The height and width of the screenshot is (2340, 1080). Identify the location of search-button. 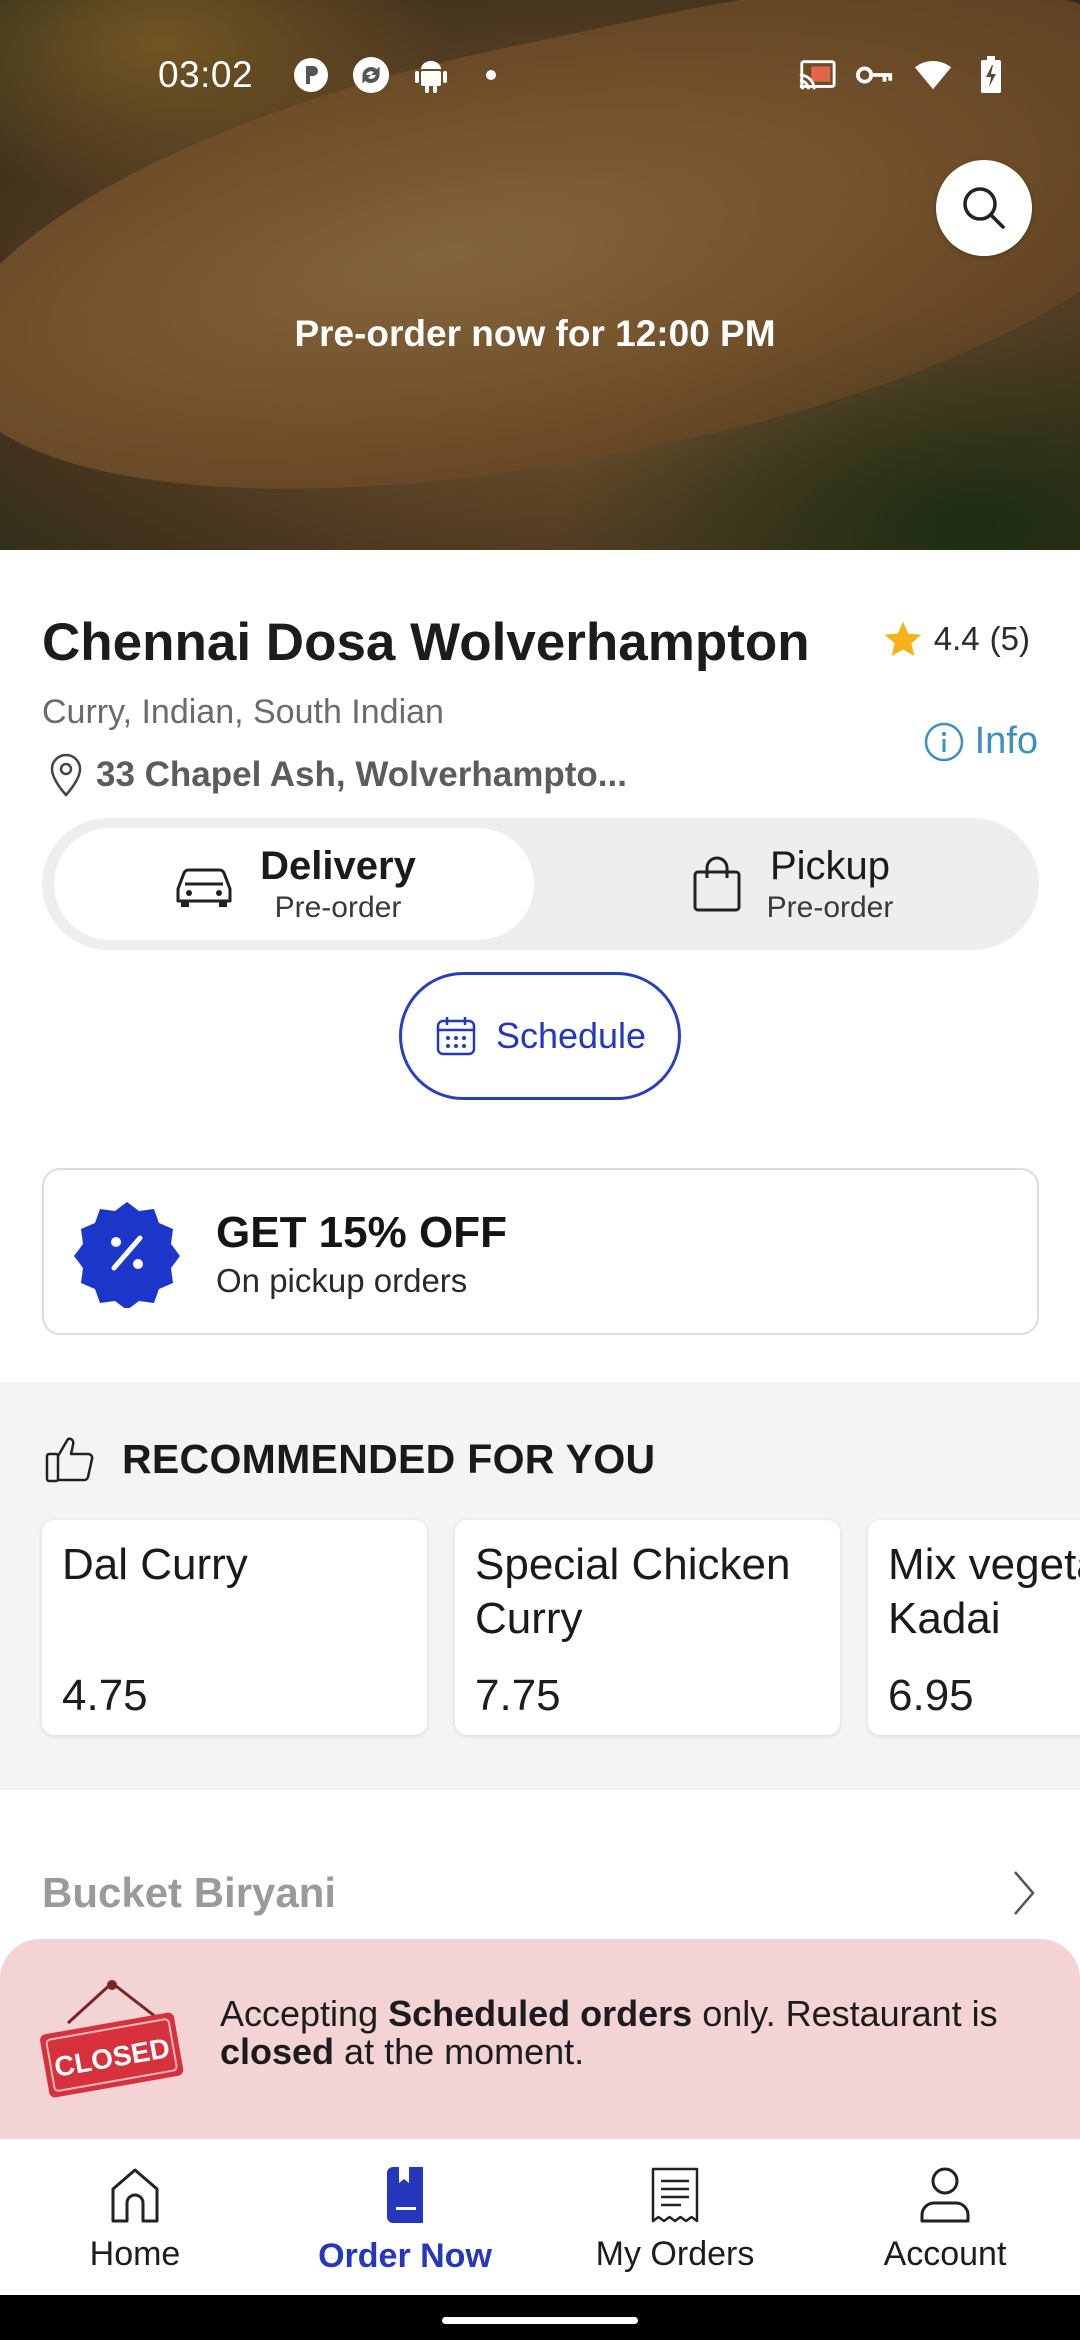
(984, 208).